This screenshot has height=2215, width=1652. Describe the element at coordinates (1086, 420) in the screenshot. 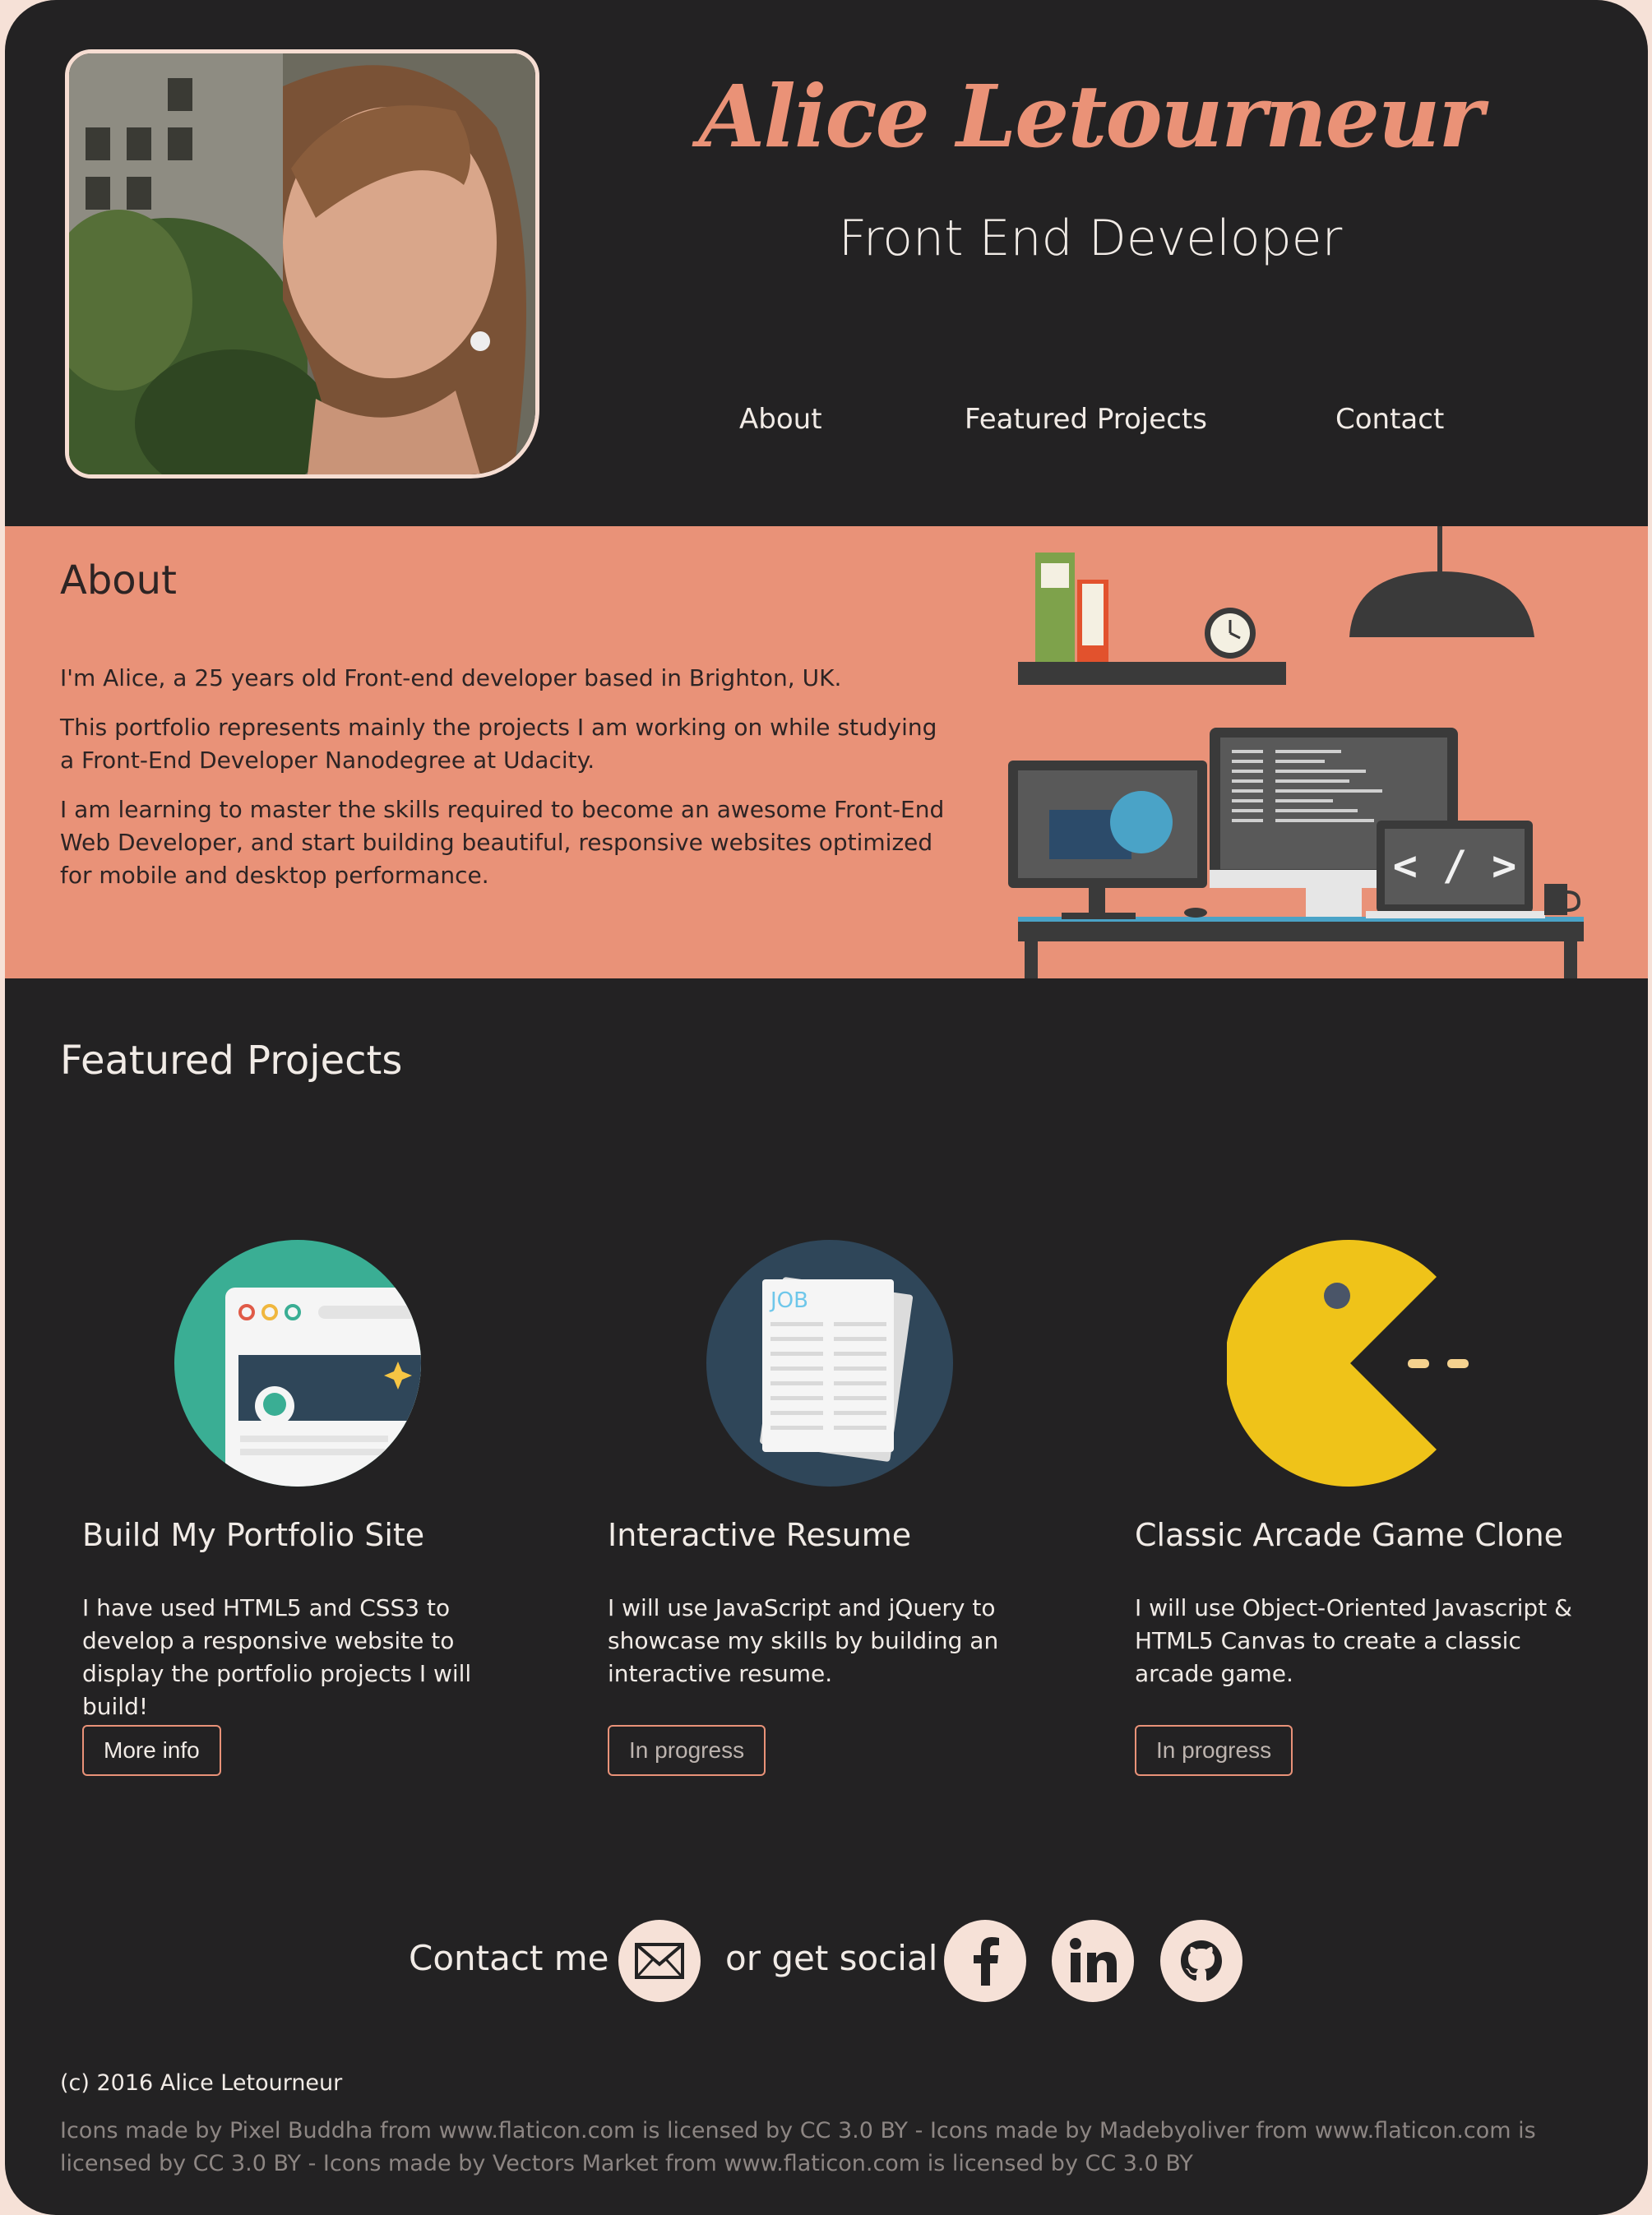

I see `nav-featured-projects: Featured Projects` at that location.